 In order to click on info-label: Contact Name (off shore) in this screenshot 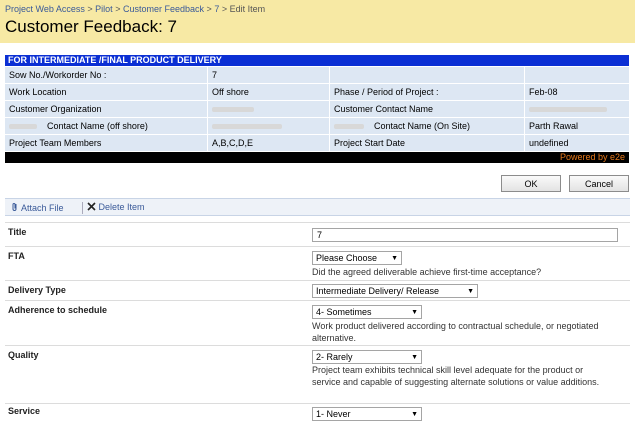, I will do `click(106, 126)`.